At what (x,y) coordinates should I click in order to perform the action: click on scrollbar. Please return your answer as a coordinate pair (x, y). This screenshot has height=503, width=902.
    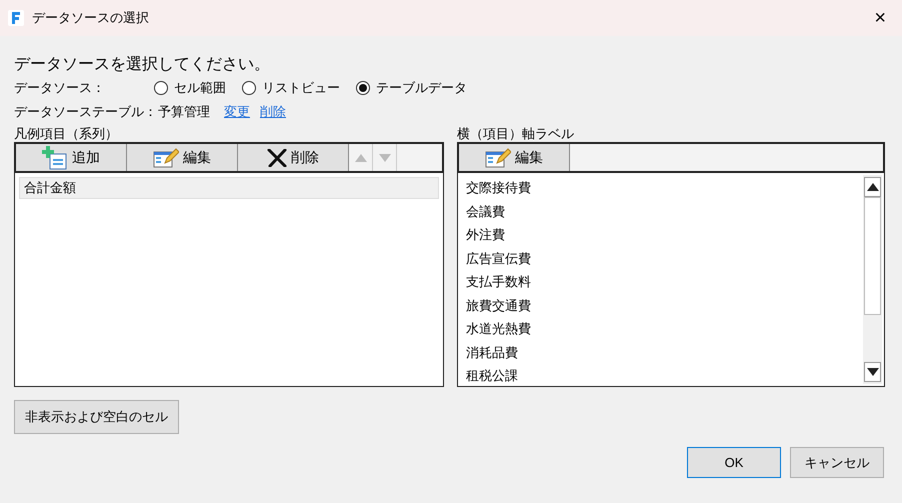
    Looking at the image, I should click on (872, 279).